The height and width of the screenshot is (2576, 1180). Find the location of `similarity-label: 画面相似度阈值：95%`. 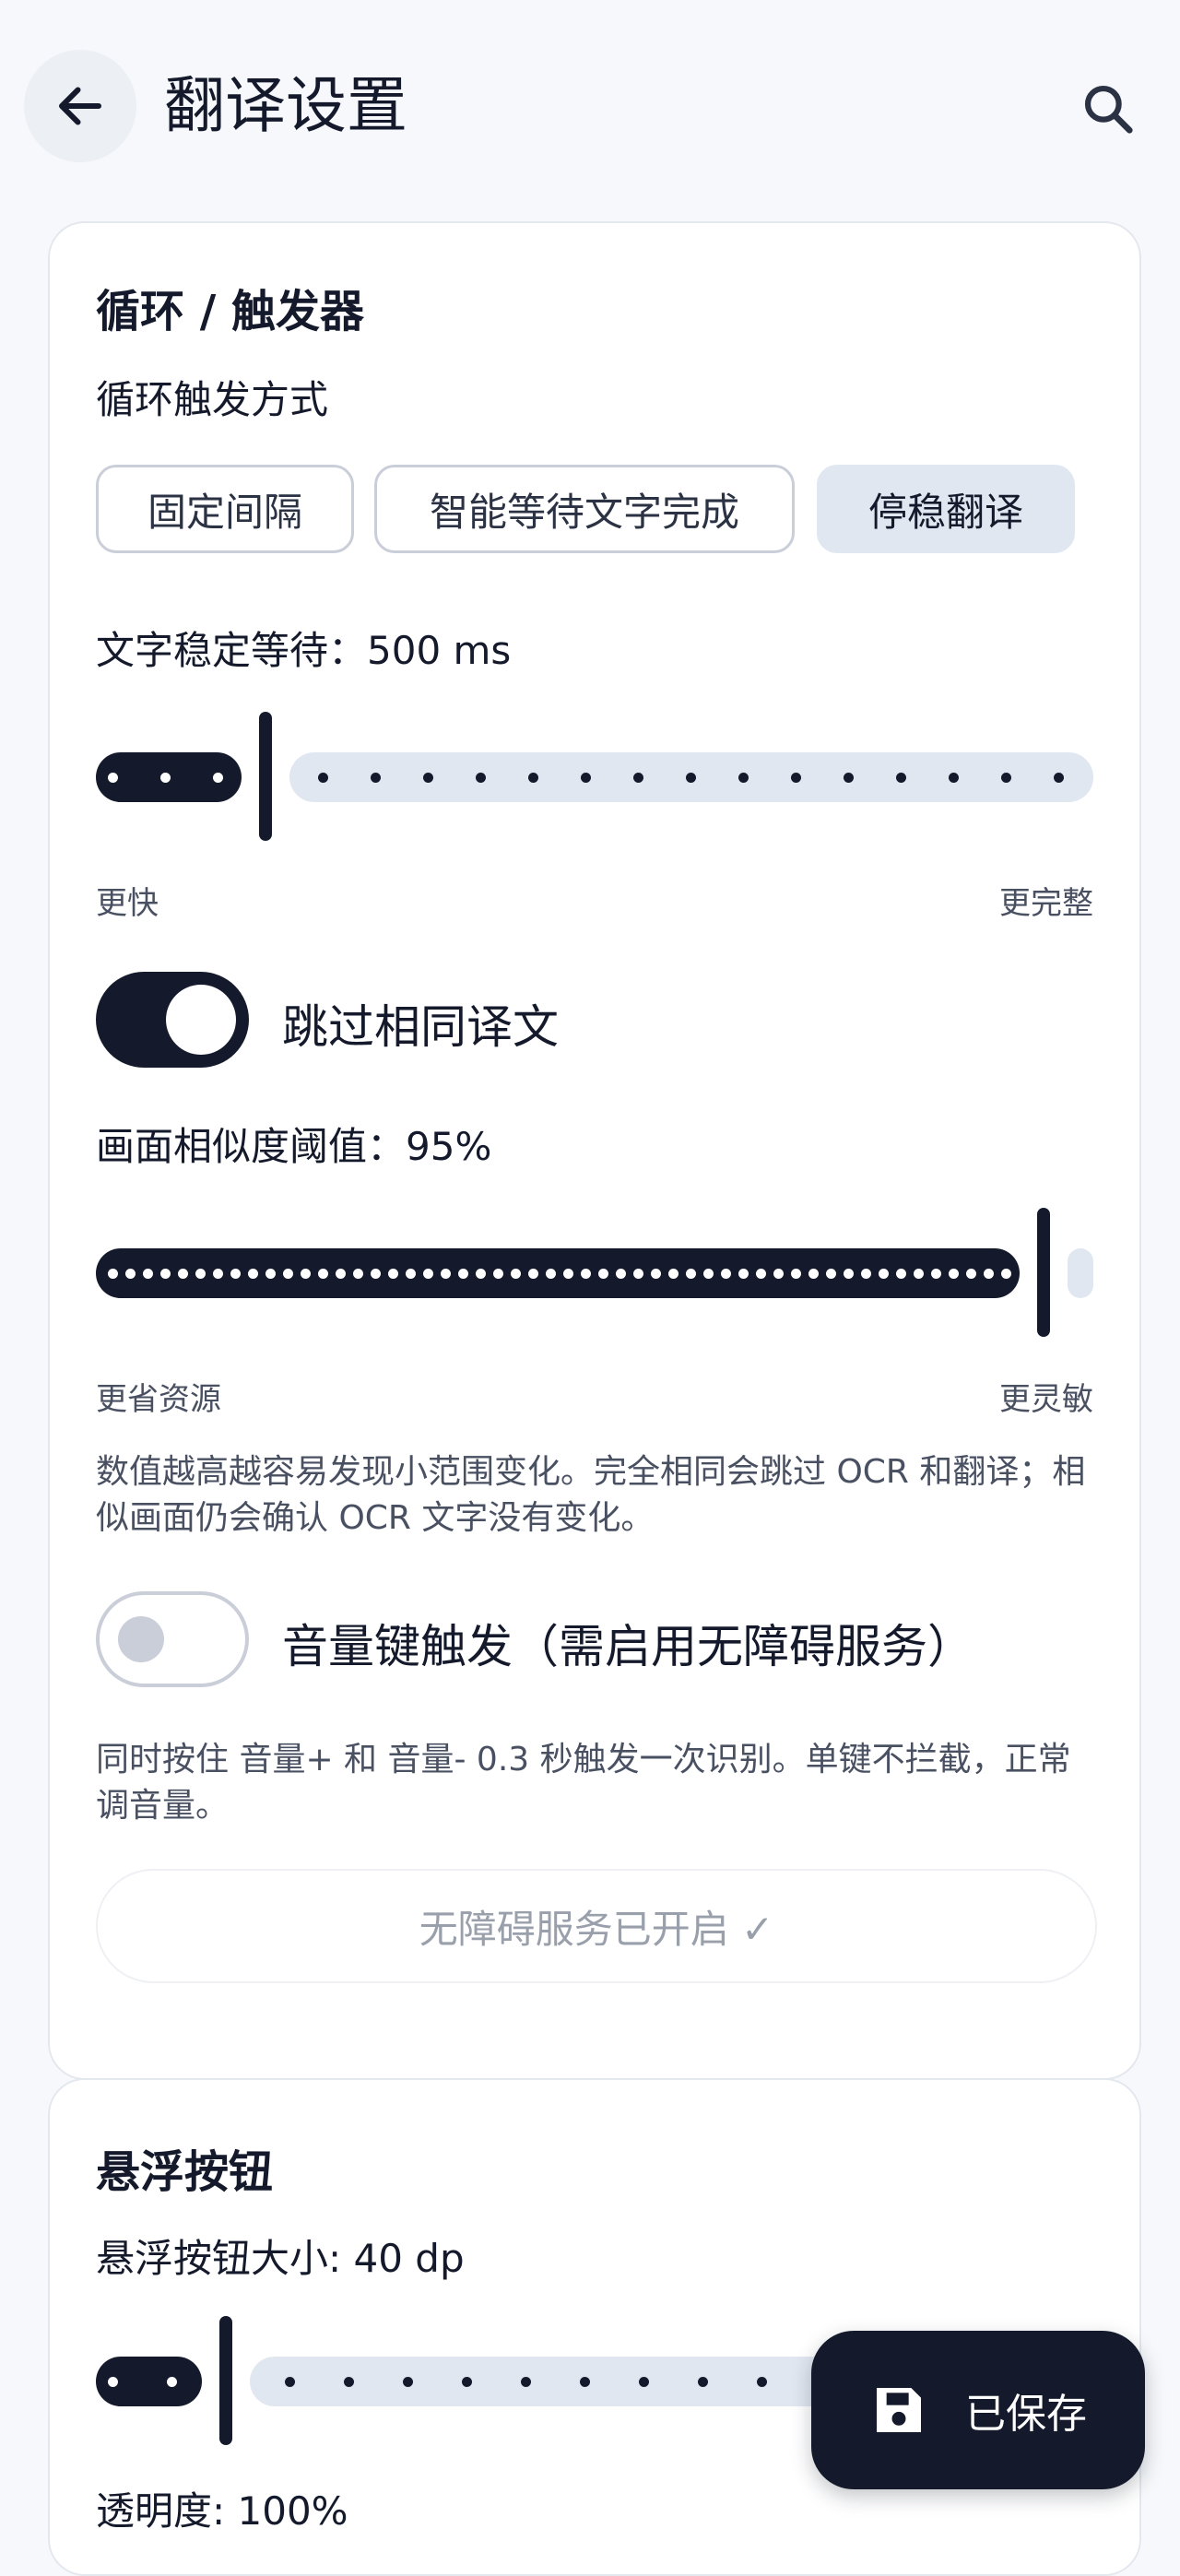

similarity-label: 画面相似度阈值：95% is located at coordinates (294, 1146).